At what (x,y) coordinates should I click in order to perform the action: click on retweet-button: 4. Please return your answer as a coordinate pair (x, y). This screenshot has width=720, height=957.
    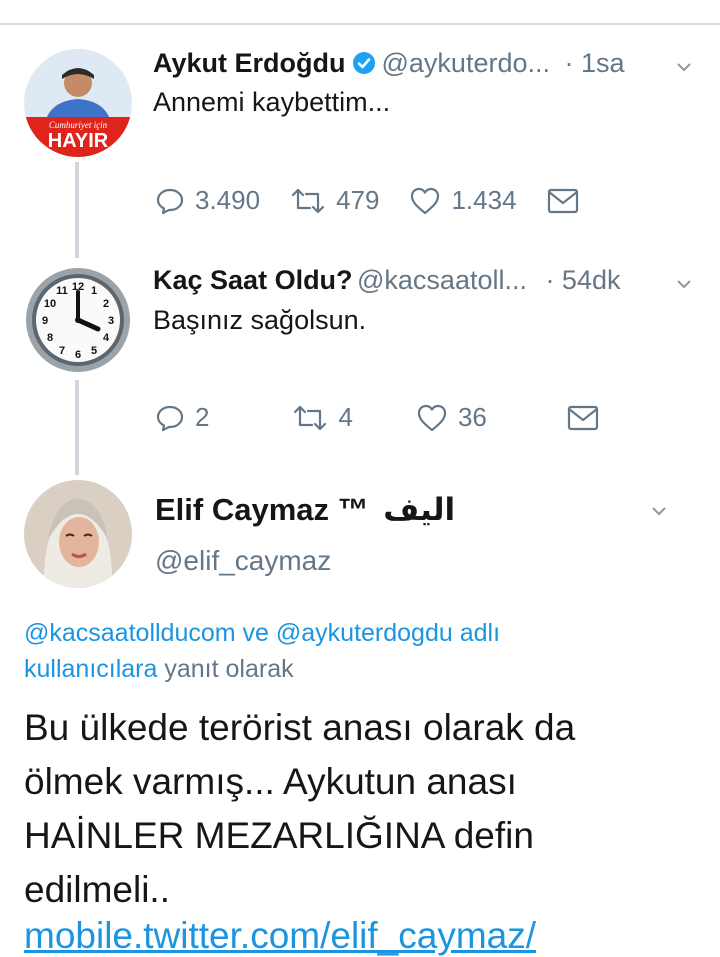
    Looking at the image, I should click on (322, 417).